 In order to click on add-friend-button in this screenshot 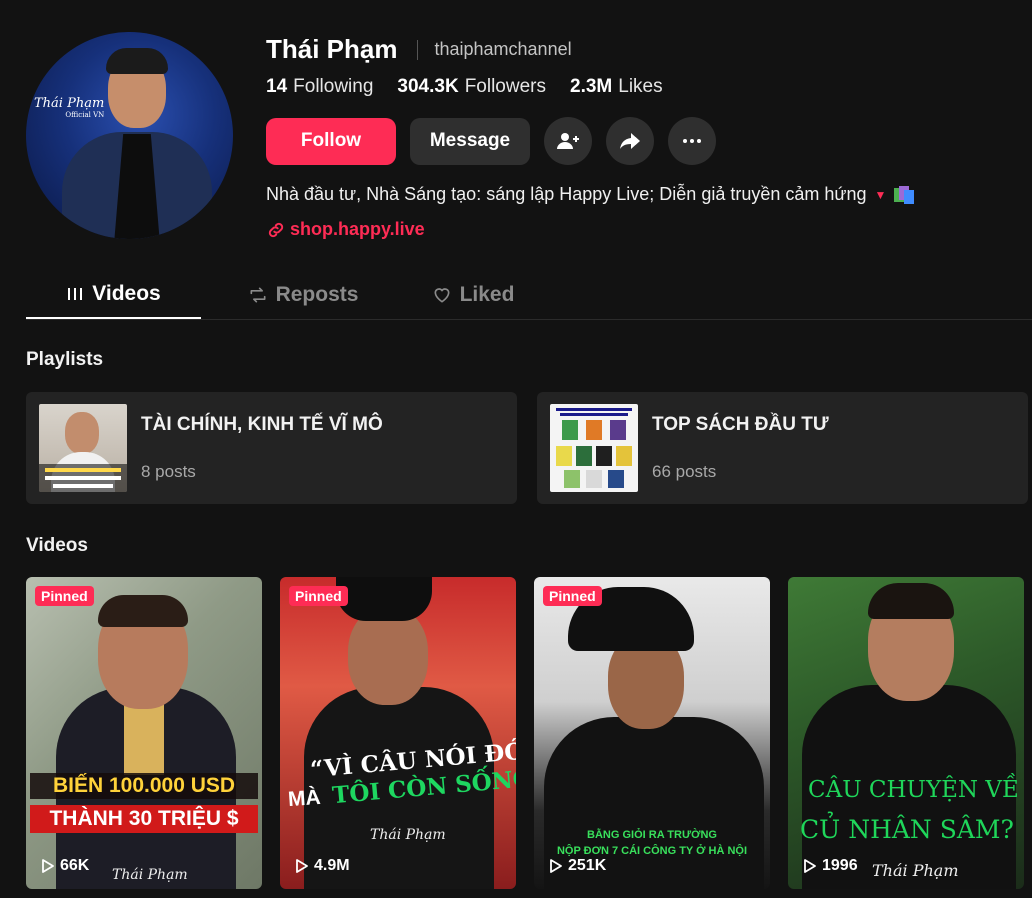, I will do `click(568, 141)`.